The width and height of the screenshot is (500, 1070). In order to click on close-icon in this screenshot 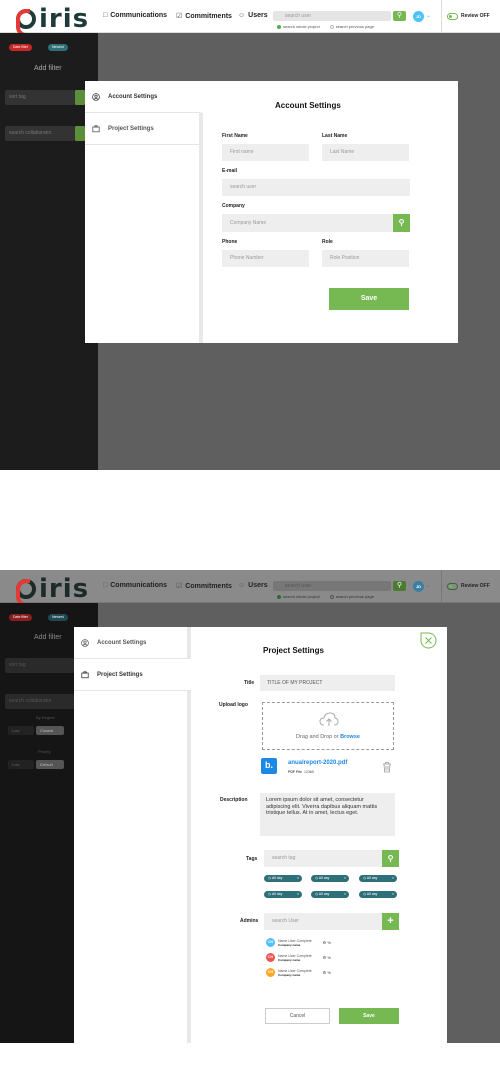, I will do `click(428, 641)`.